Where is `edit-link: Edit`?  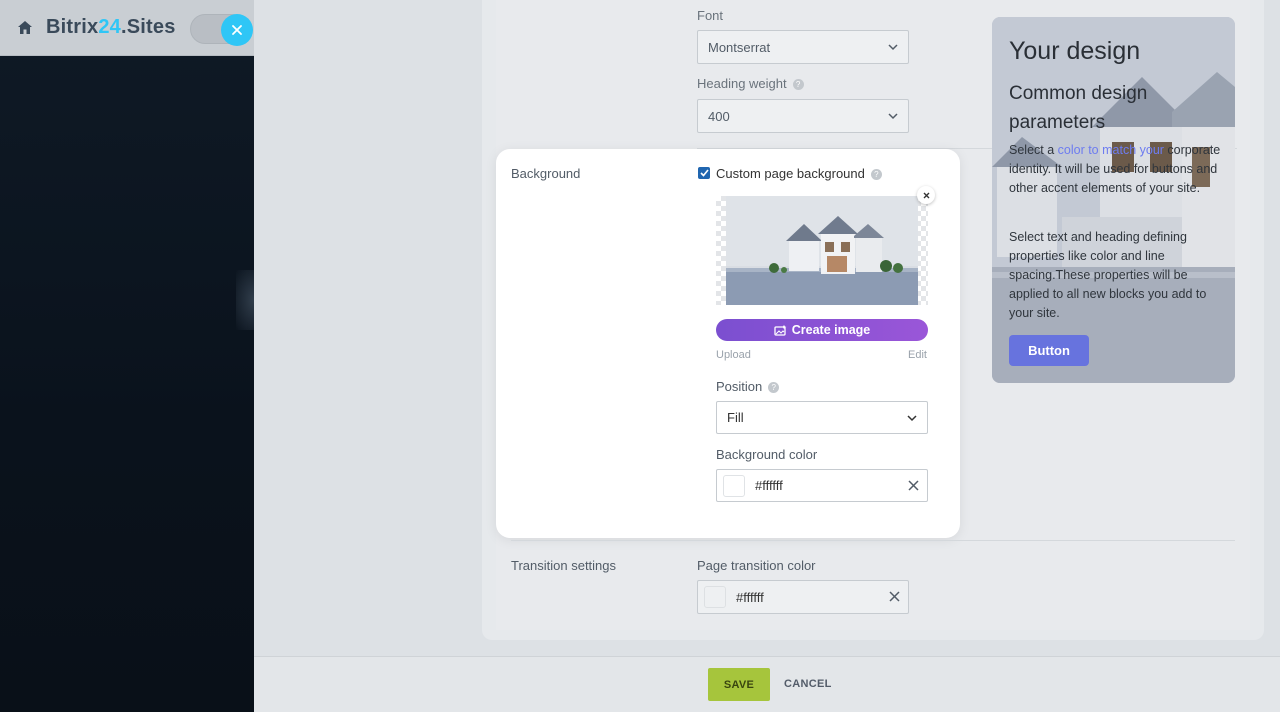
edit-link: Edit is located at coordinates (917, 355).